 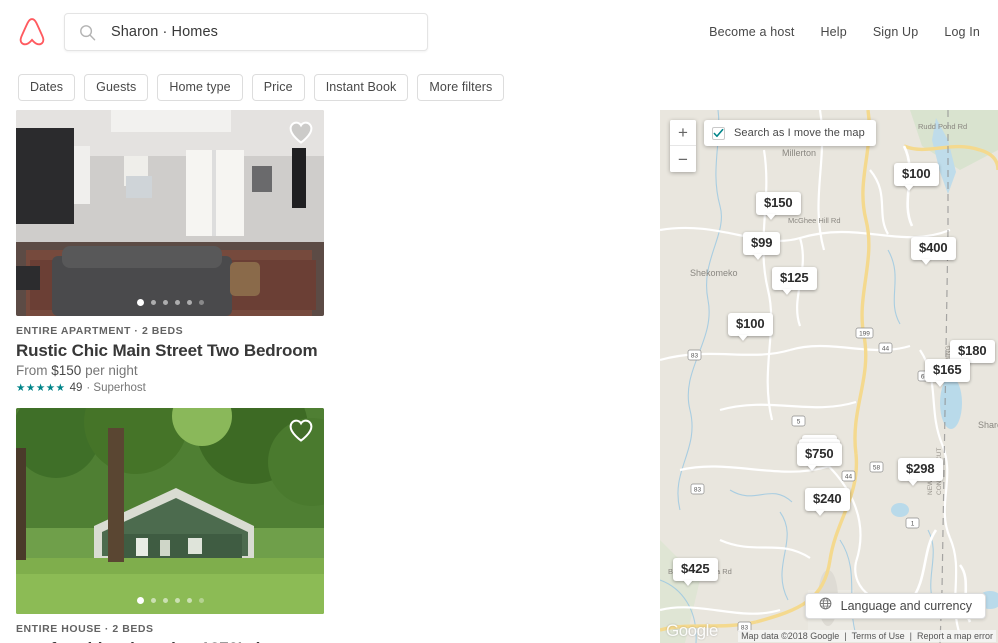 What do you see at coordinates (955, 636) in the screenshot?
I see `report-map-error-link: Report a map error` at bounding box center [955, 636].